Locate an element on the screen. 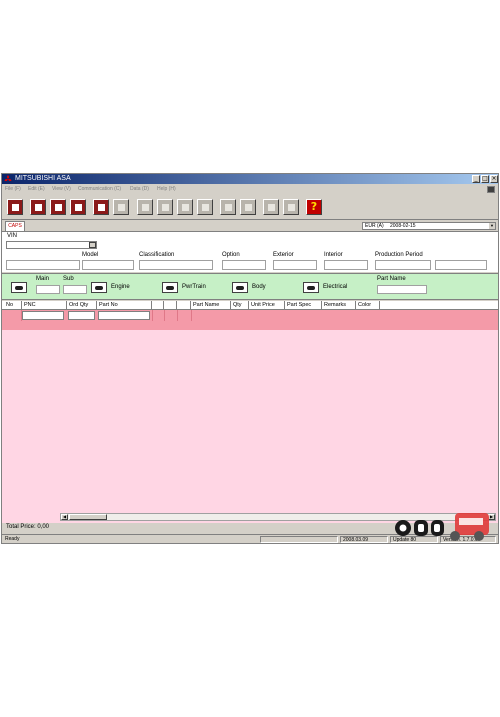 The height and width of the screenshot is (717, 500). body-label: Body is located at coordinates (259, 287).